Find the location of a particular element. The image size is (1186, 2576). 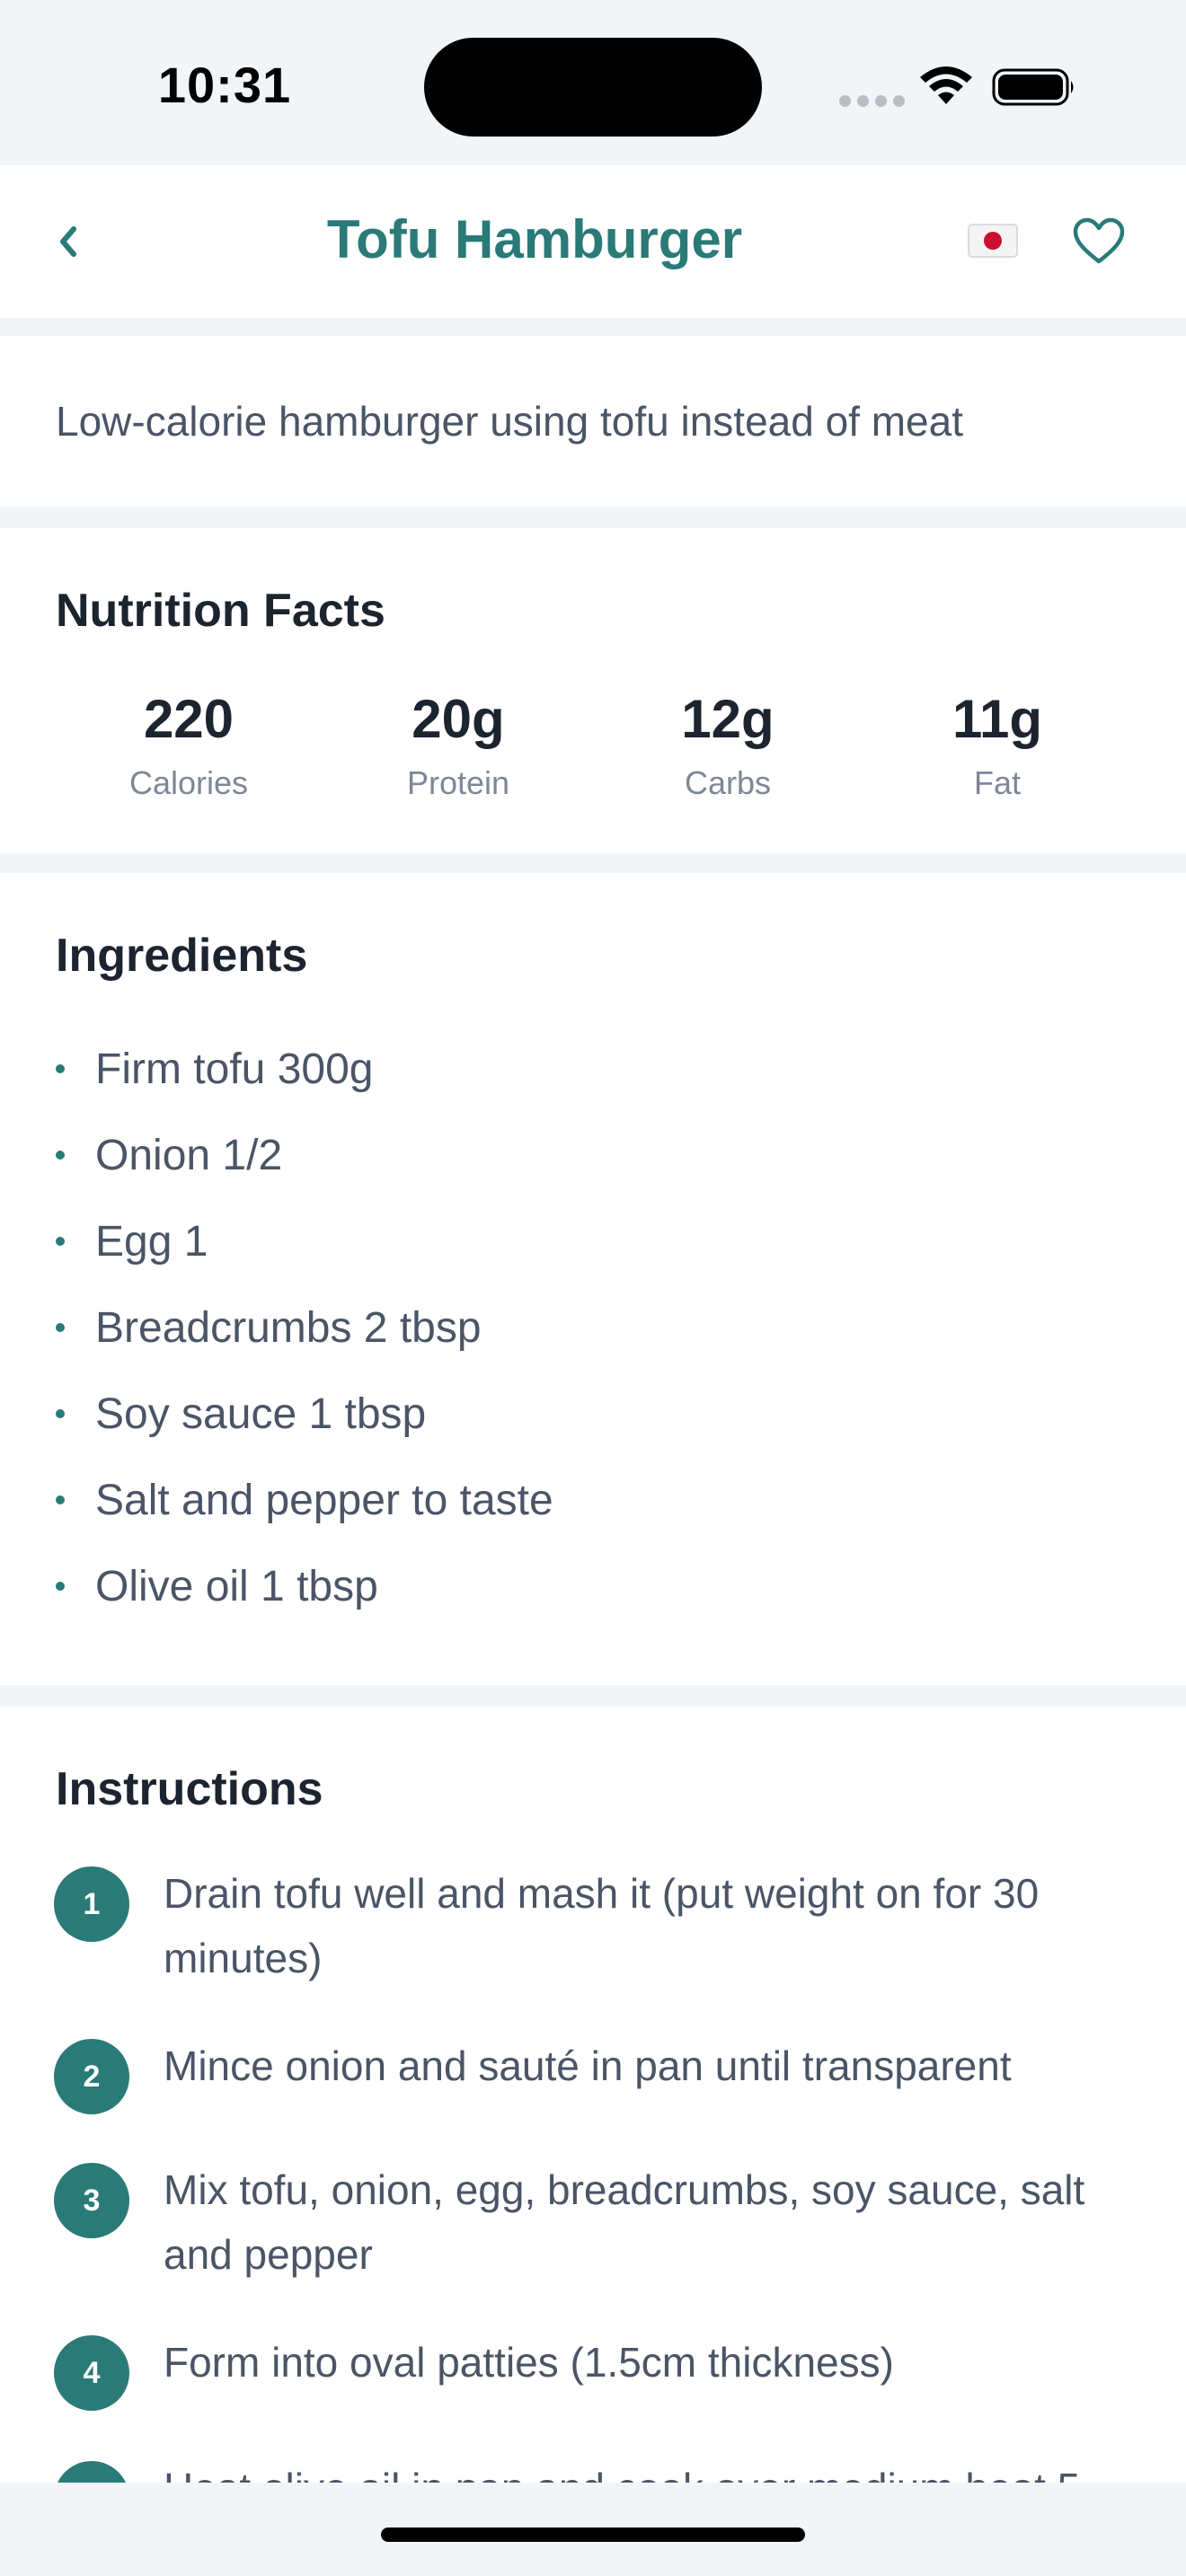

status-bar: 10:31 is located at coordinates (593, 82).